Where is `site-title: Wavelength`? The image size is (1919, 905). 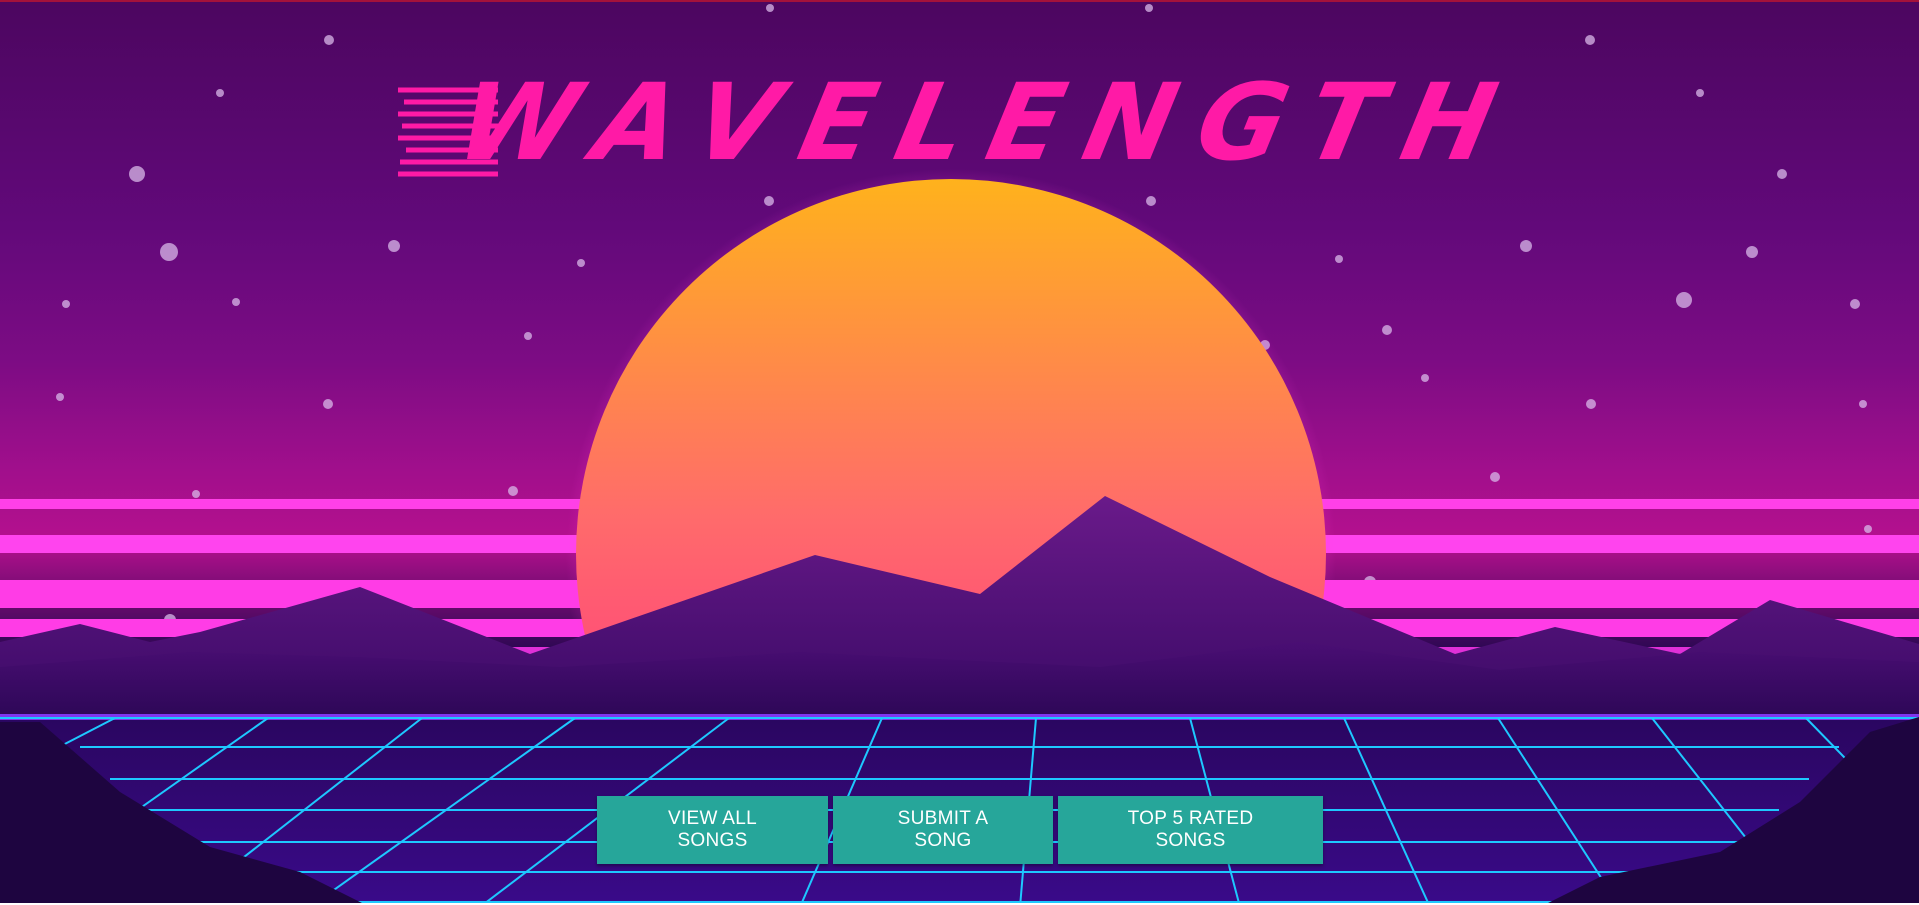 site-title: Wavelength is located at coordinates (989, 122).